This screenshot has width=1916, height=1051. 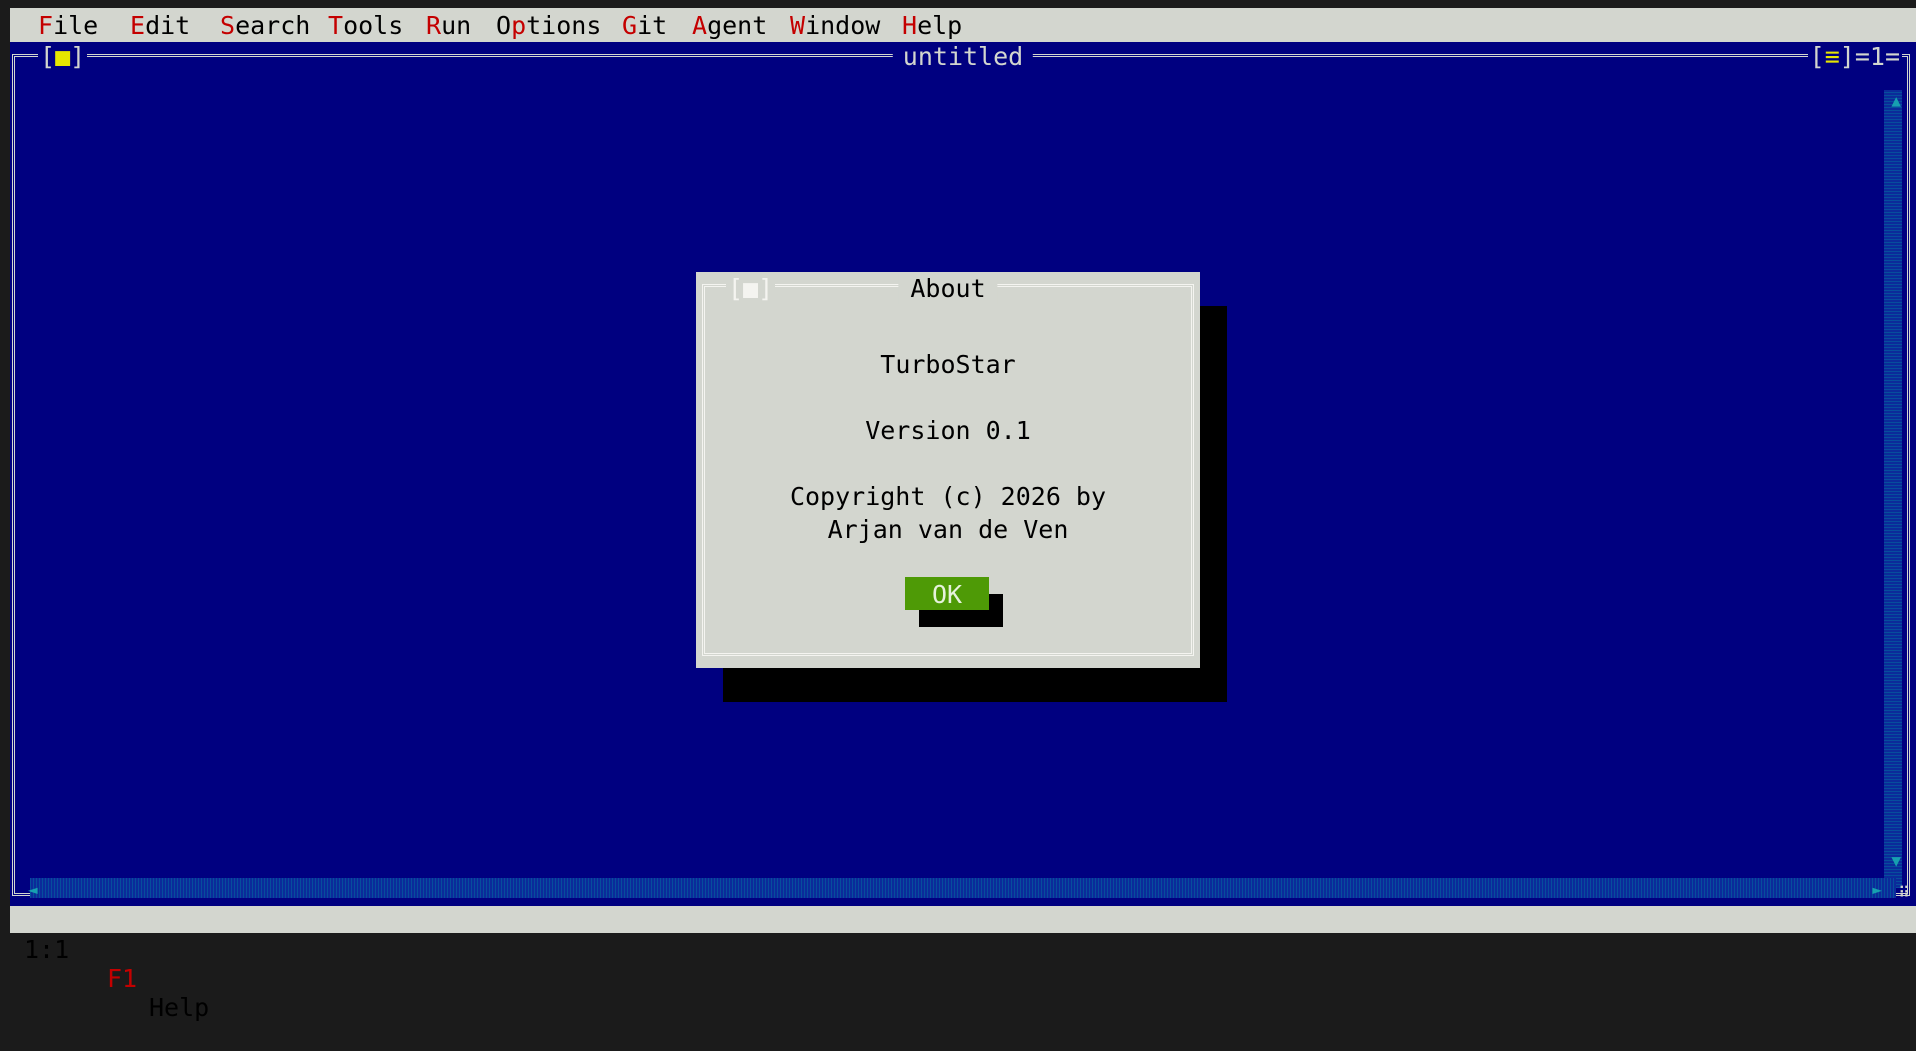 I want to click on close-icon: ■, so click(x=63, y=56).